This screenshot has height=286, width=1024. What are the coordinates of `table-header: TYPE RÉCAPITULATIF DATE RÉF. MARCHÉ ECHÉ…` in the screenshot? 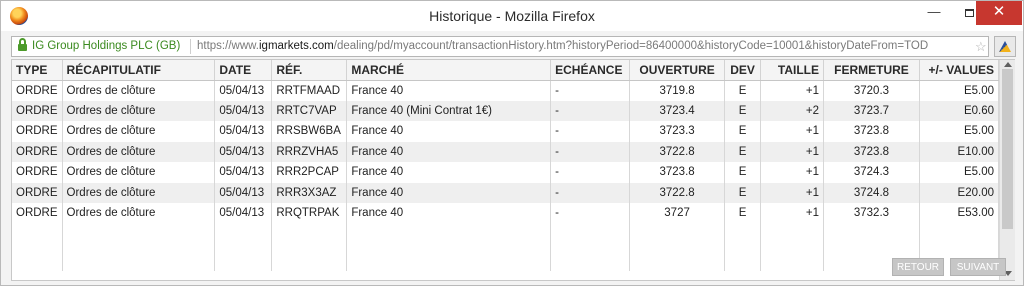 It's located at (506, 70).